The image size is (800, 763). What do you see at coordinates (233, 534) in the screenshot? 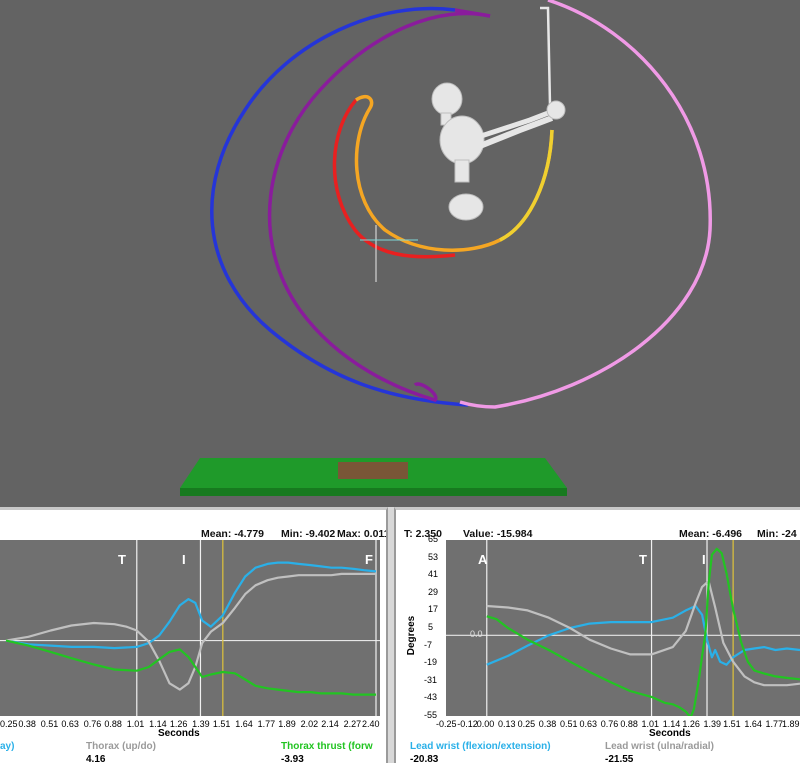
I see `mean-stat: Mean: -4.779` at bounding box center [233, 534].